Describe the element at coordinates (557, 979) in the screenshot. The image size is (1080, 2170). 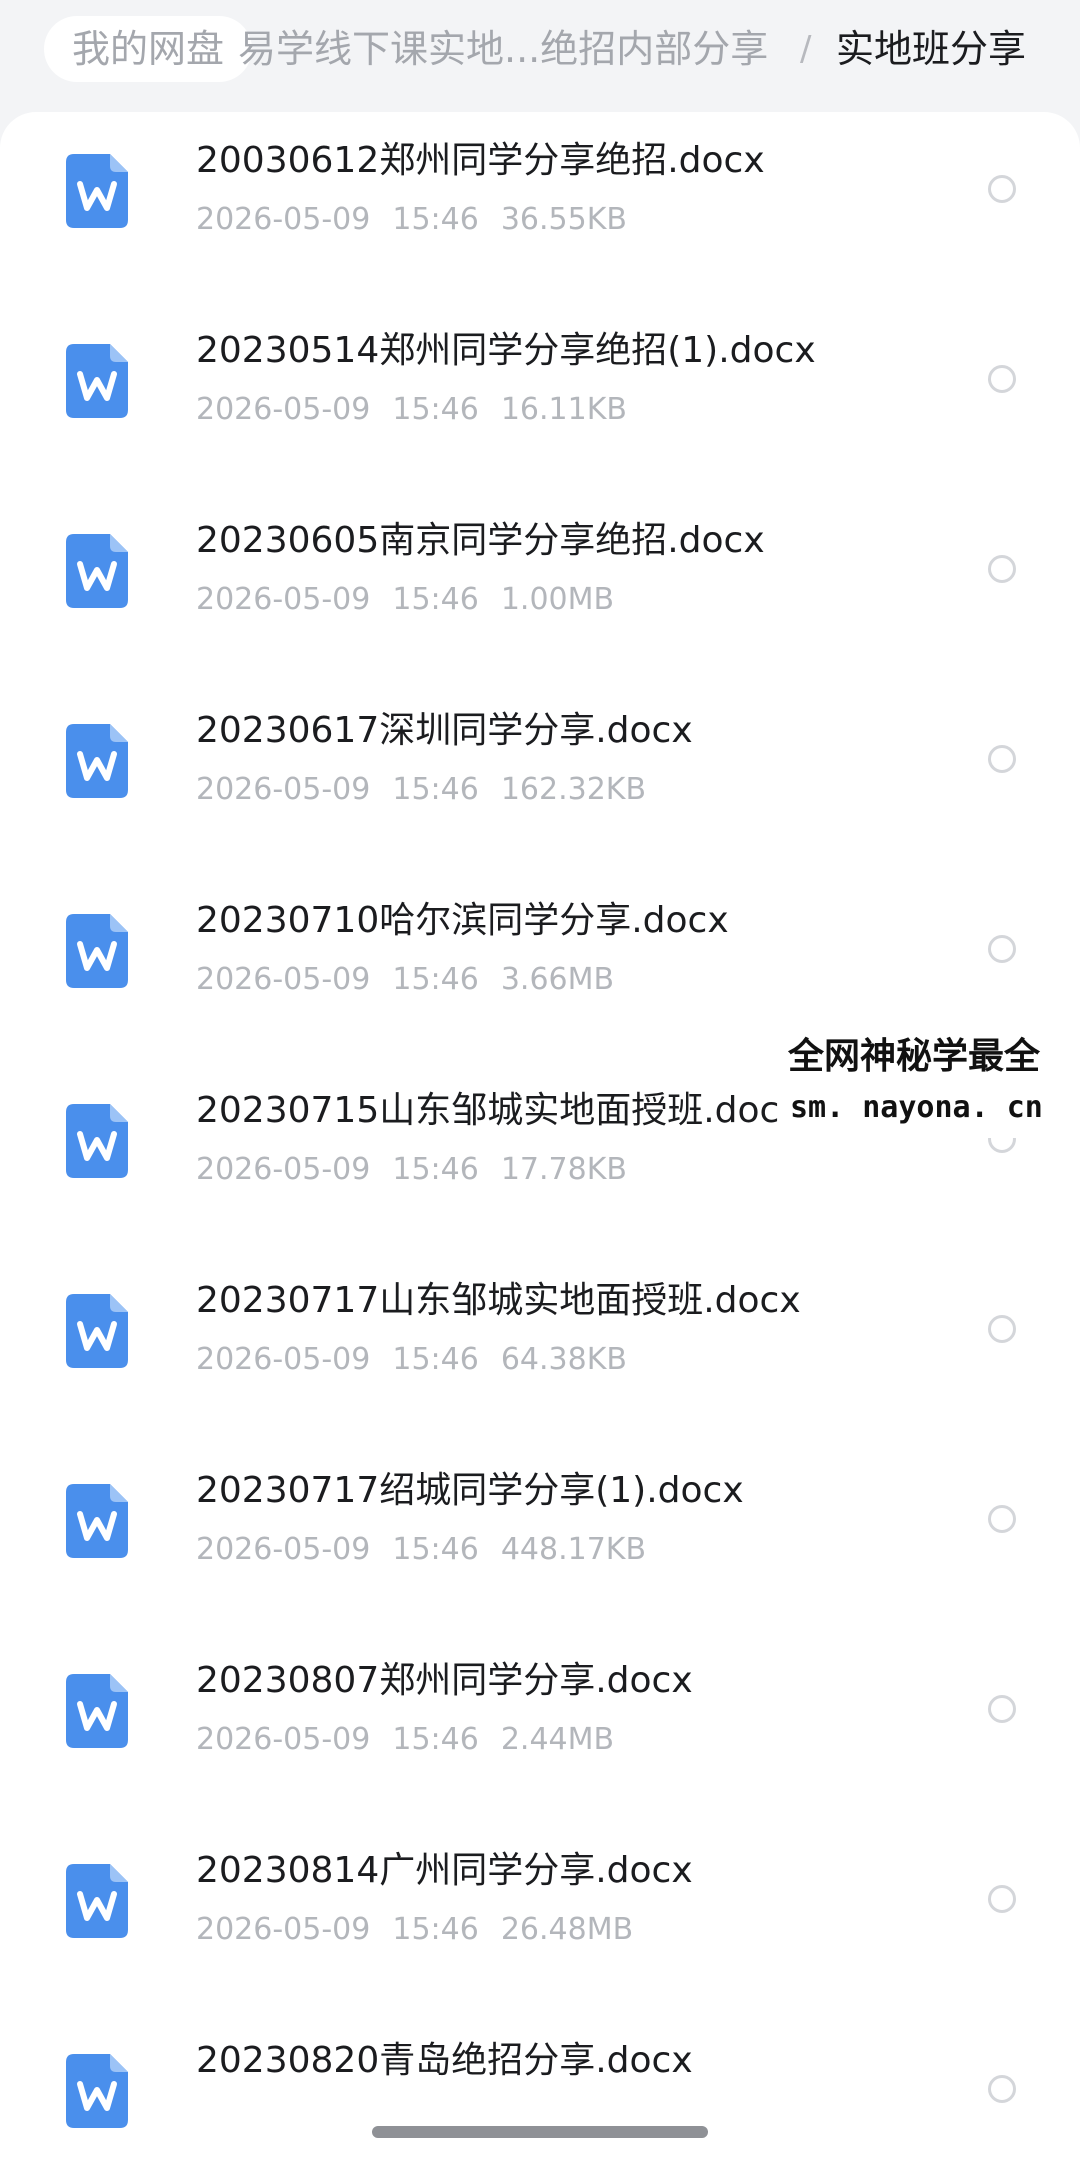
I see `file-size: 3.66MB` at that location.